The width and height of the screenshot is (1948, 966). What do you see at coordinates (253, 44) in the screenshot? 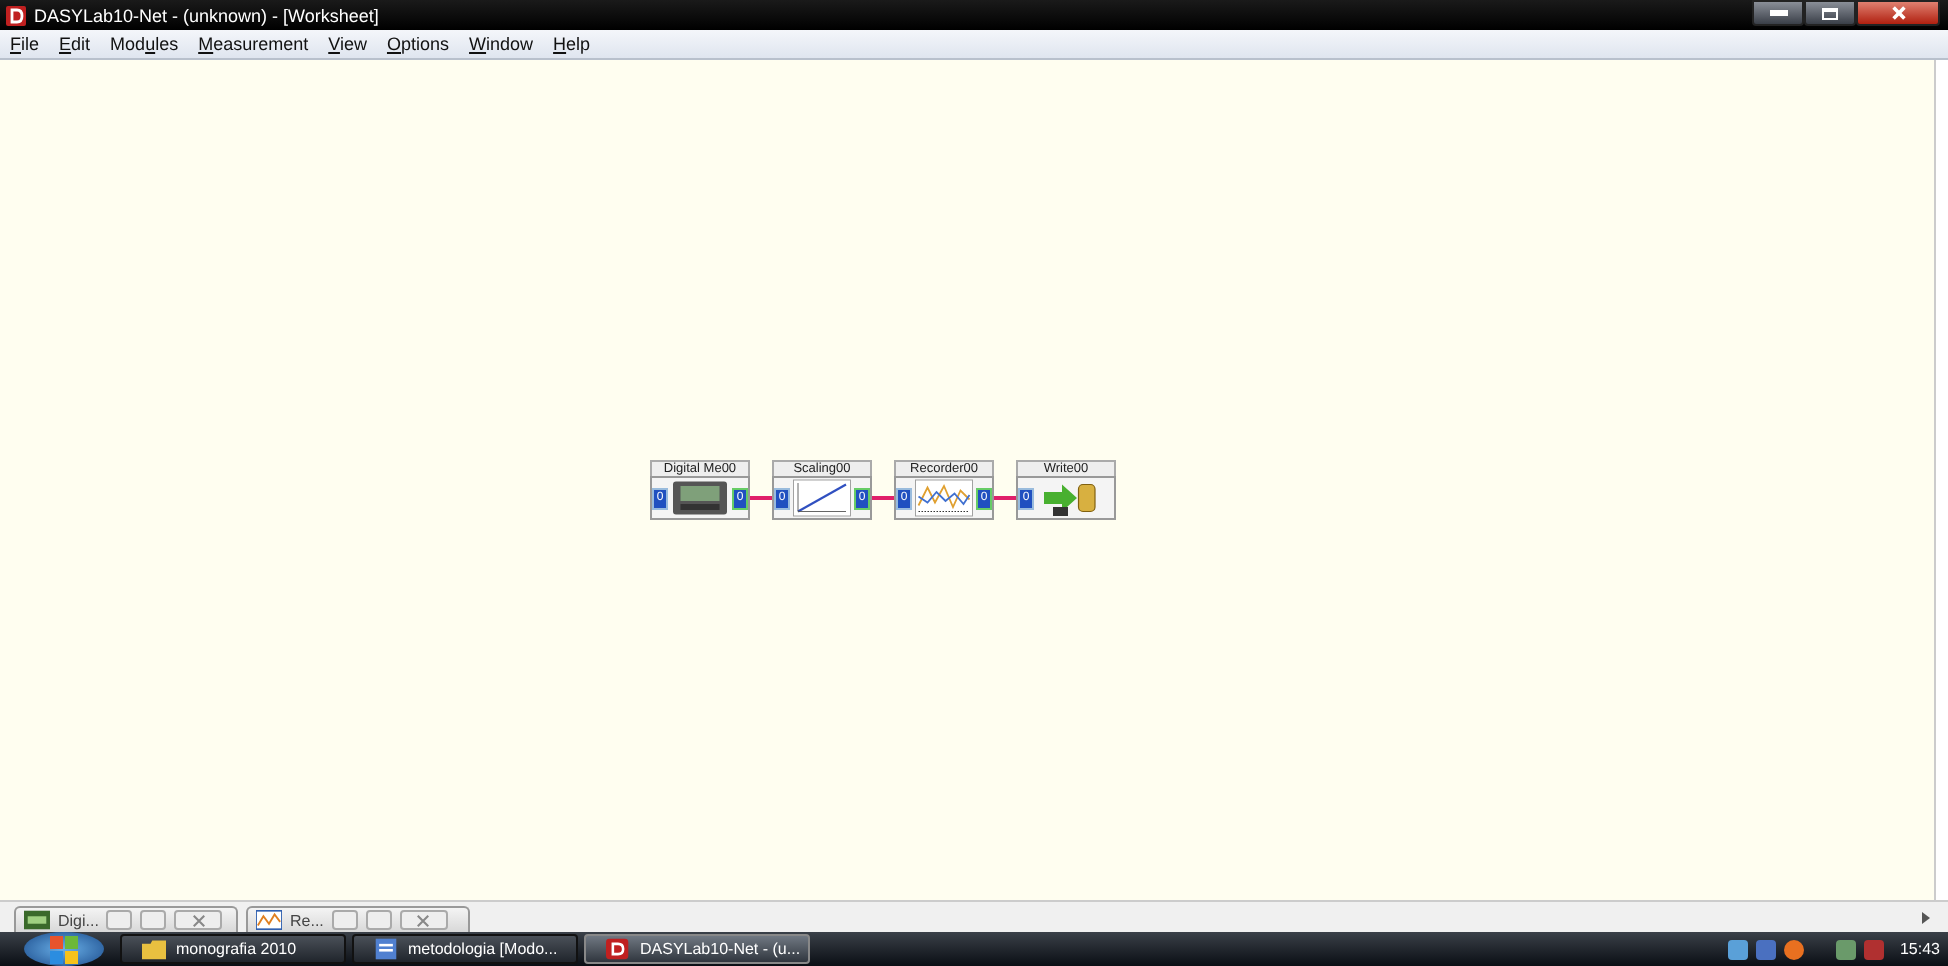
I see `menu-item: Measurement` at bounding box center [253, 44].